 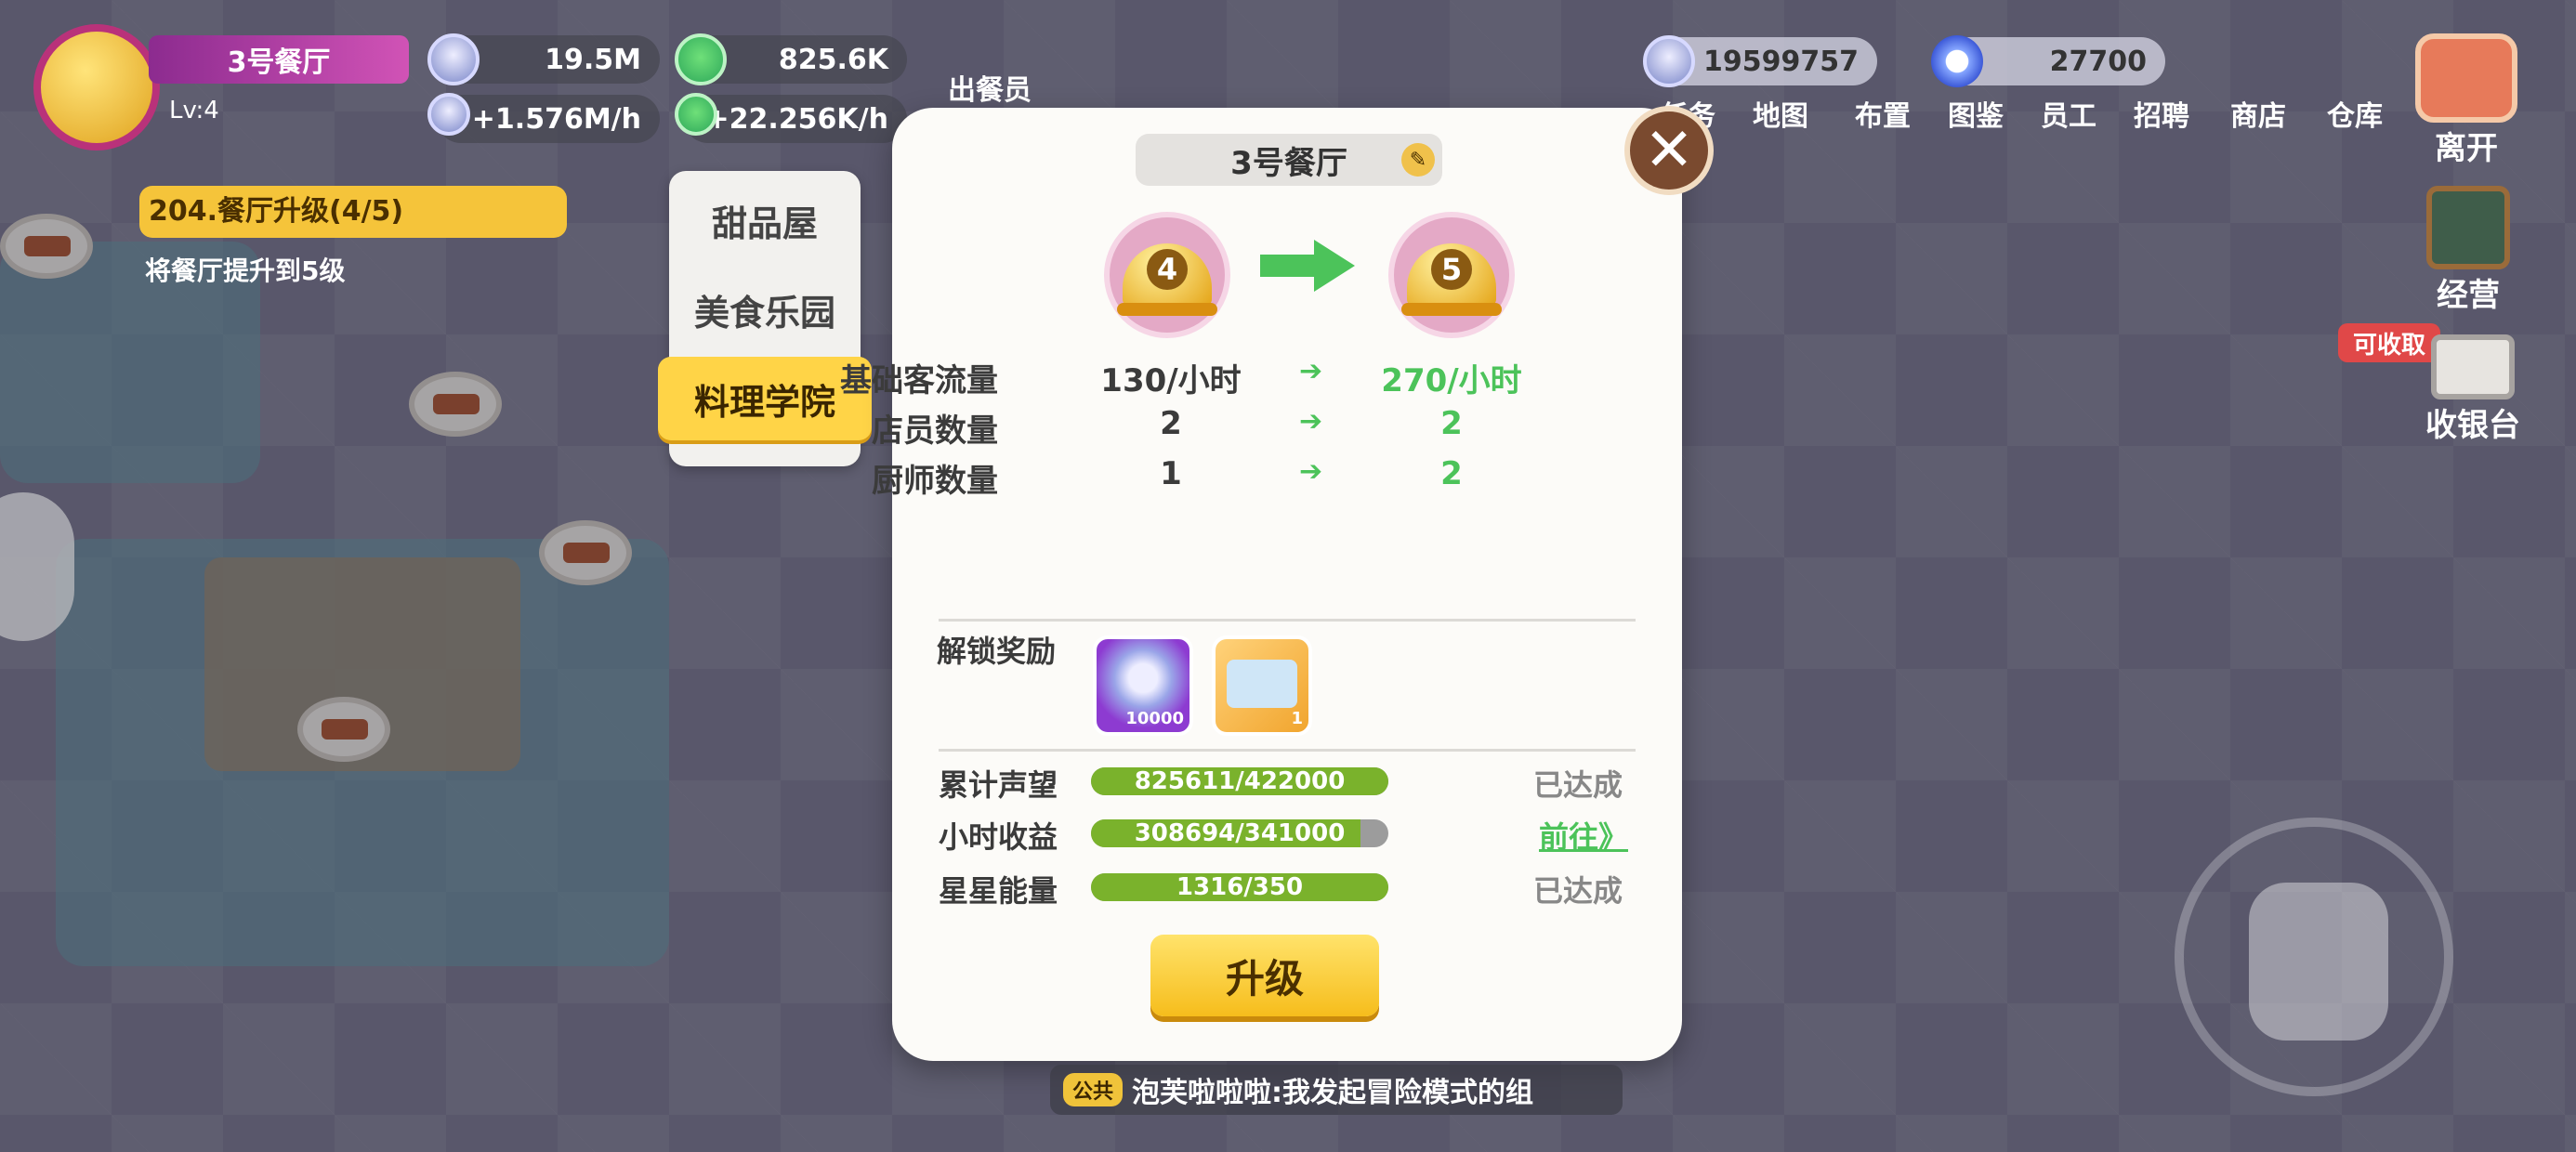 I want to click on leave-button: 离开, so click(x=2466, y=100).